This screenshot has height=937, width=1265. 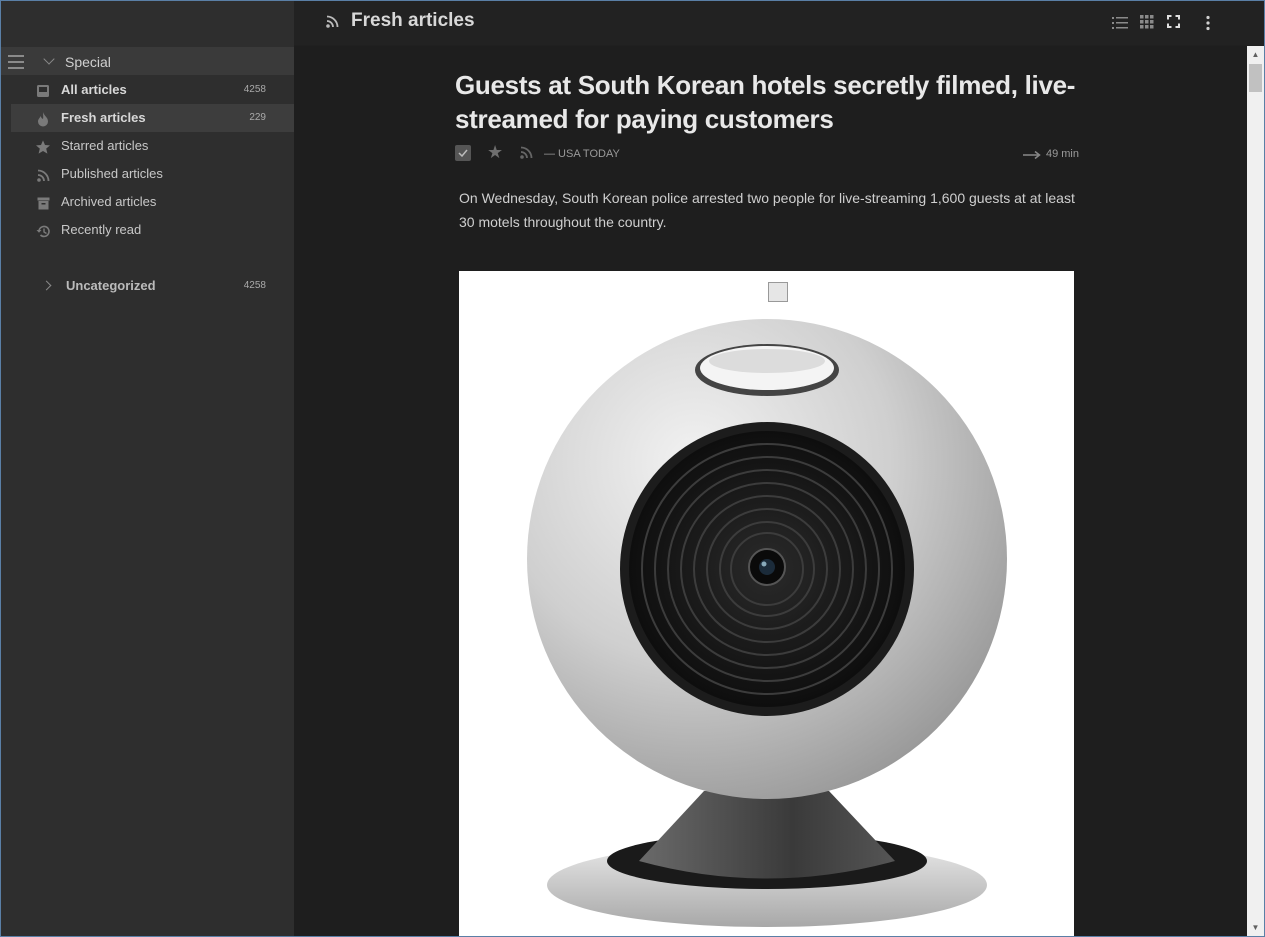 I want to click on grid-view-icon, so click(x=1148, y=22).